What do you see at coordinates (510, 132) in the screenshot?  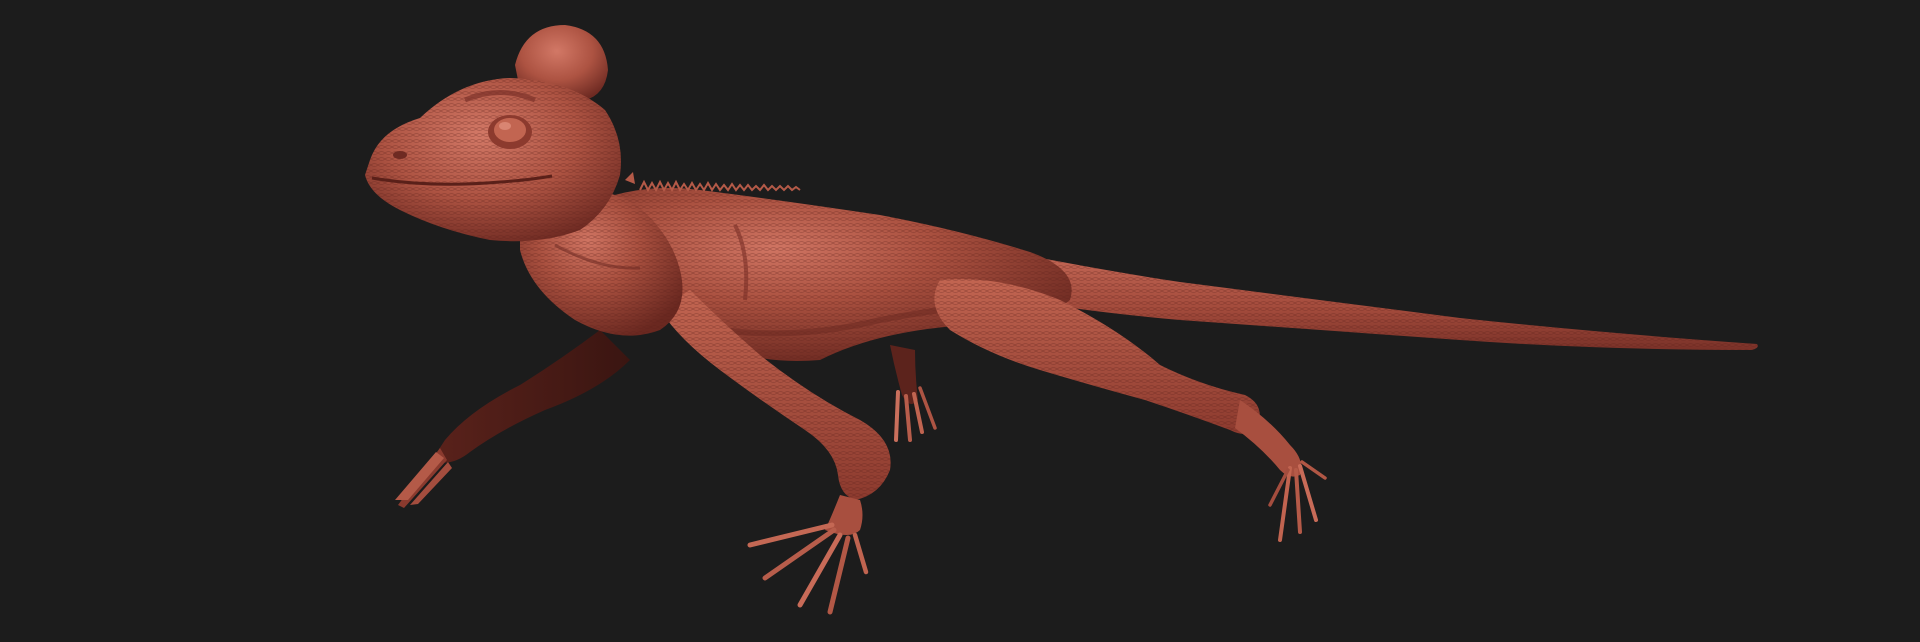 I see `eye` at bounding box center [510, 132].